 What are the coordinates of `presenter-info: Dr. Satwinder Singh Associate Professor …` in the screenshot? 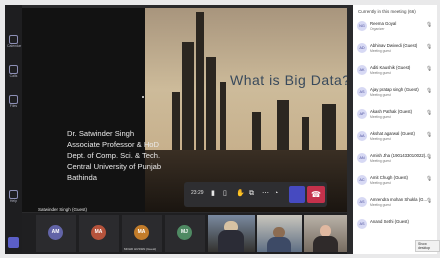 It's located at (122, 155).